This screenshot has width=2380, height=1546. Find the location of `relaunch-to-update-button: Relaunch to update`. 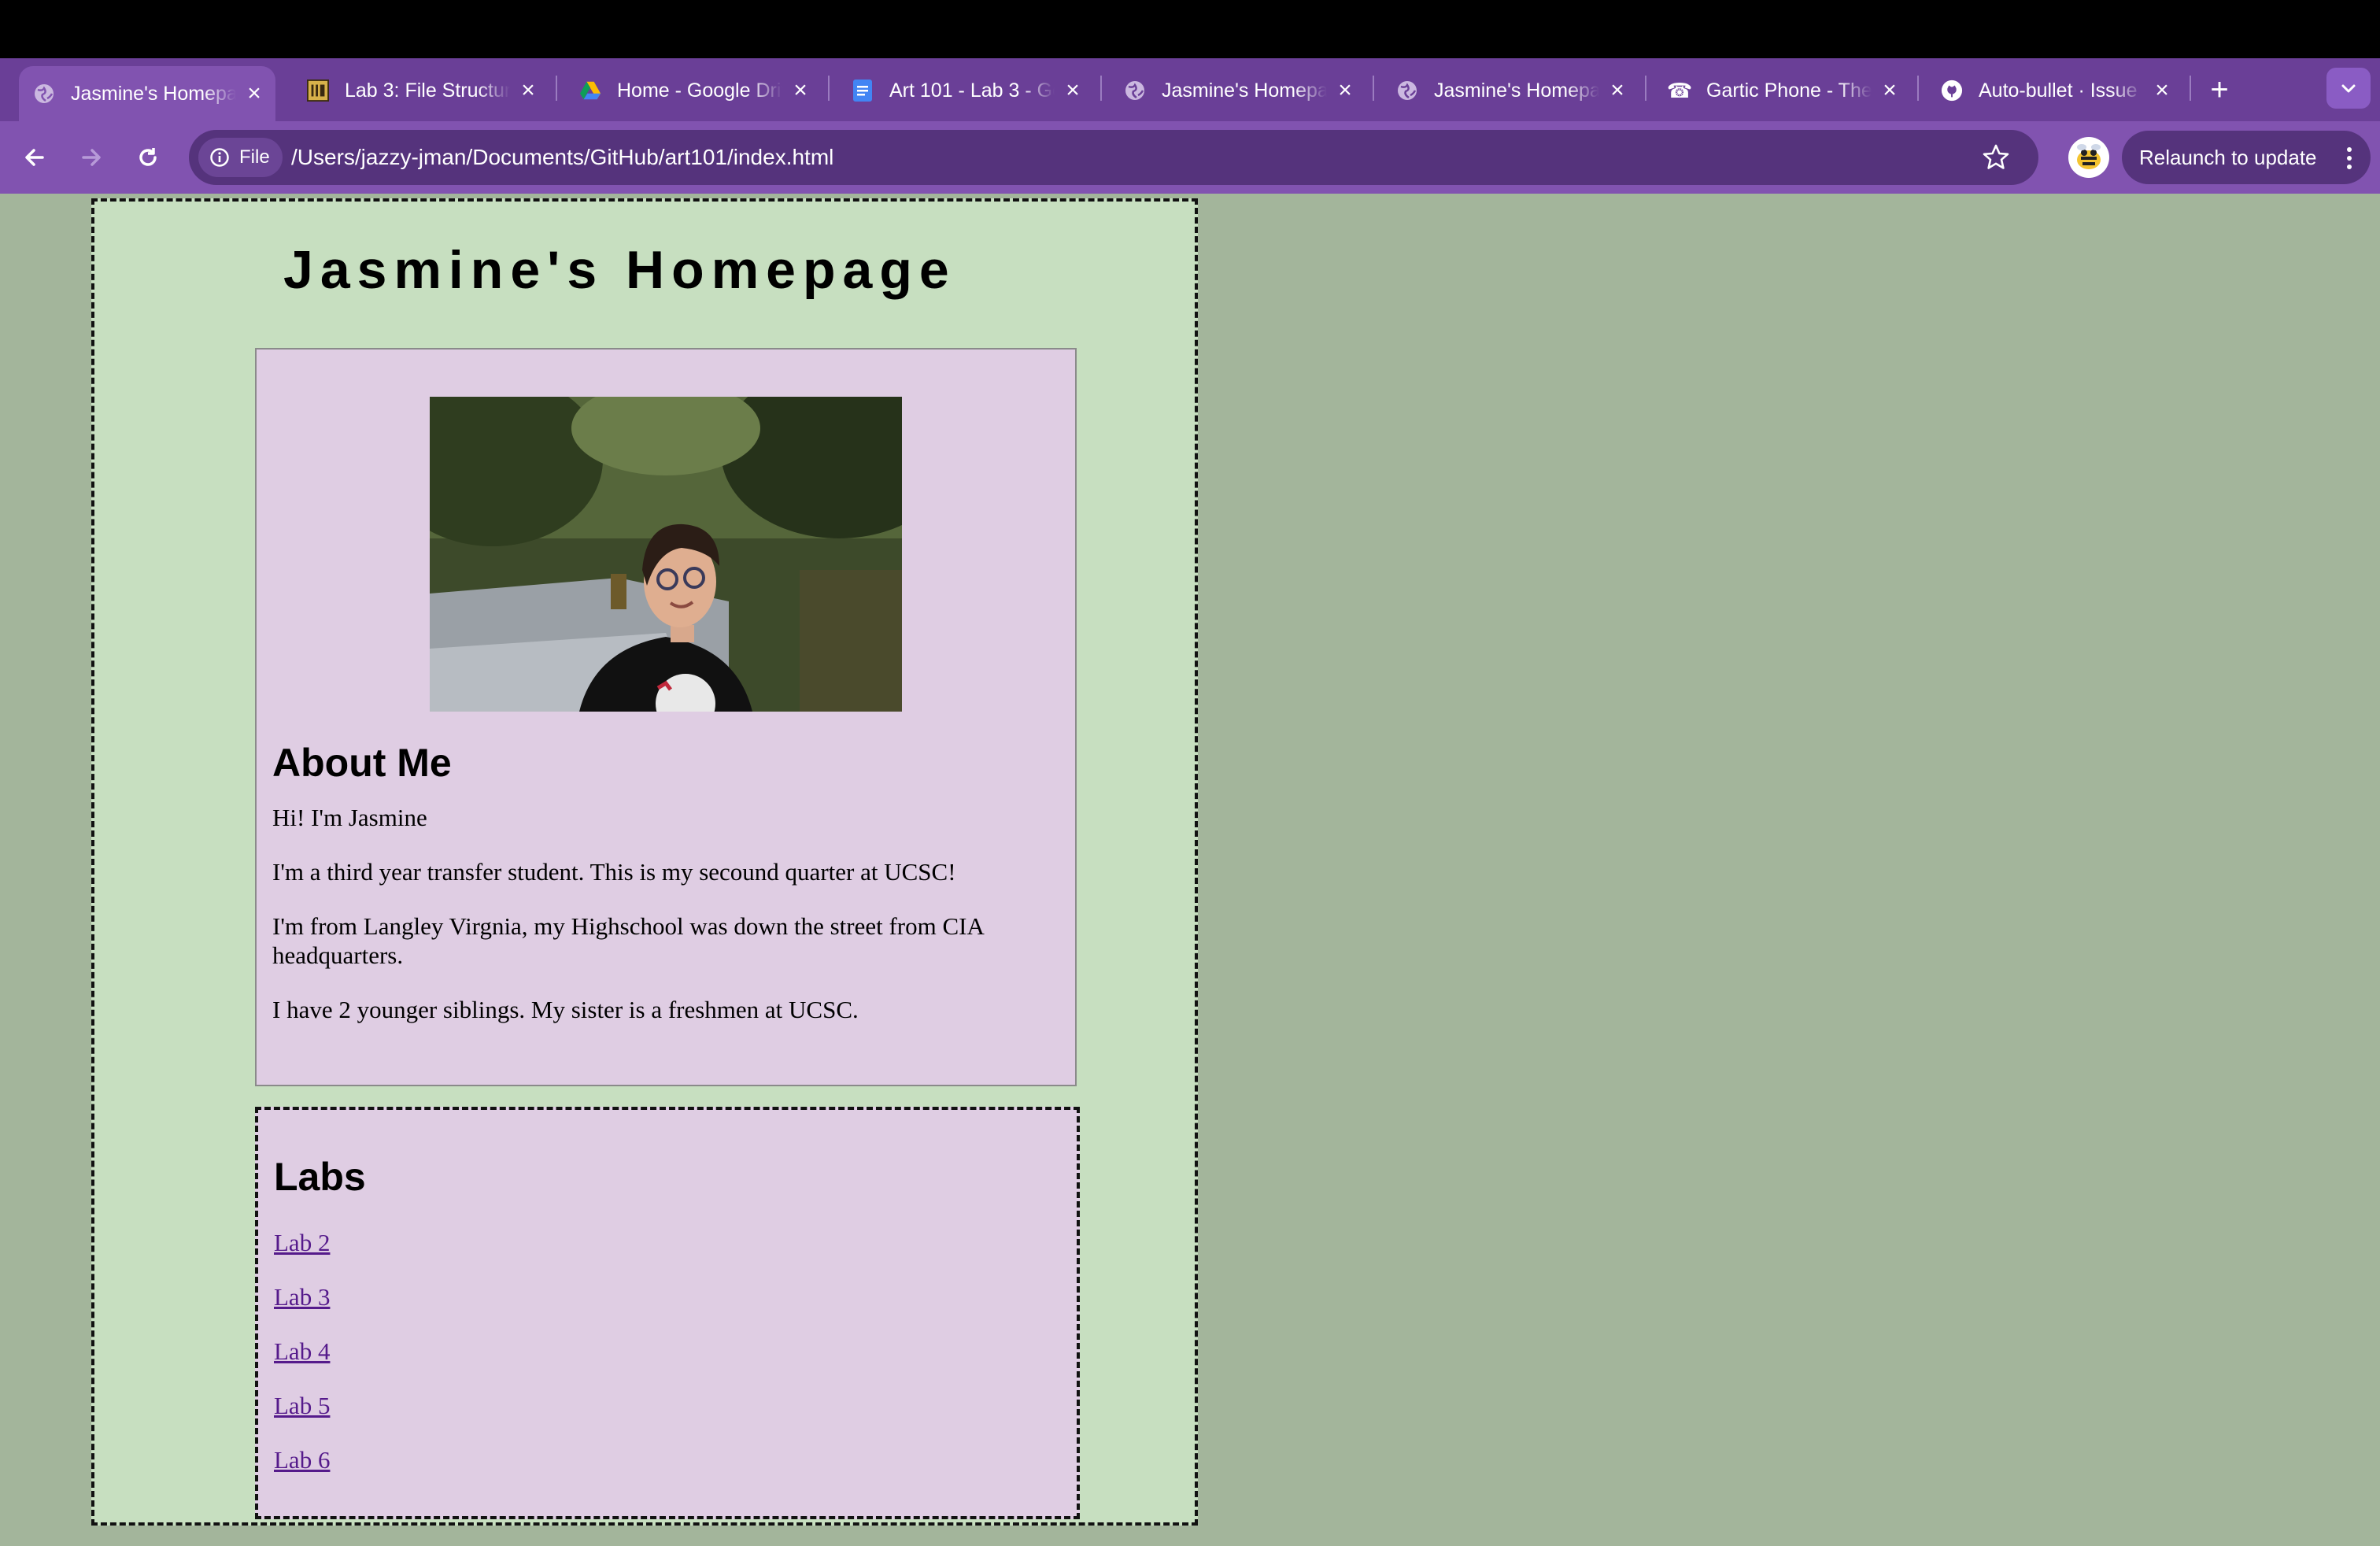

relaunch-to-update-button: Relaunch to update is located at coordinates (2246, 157).